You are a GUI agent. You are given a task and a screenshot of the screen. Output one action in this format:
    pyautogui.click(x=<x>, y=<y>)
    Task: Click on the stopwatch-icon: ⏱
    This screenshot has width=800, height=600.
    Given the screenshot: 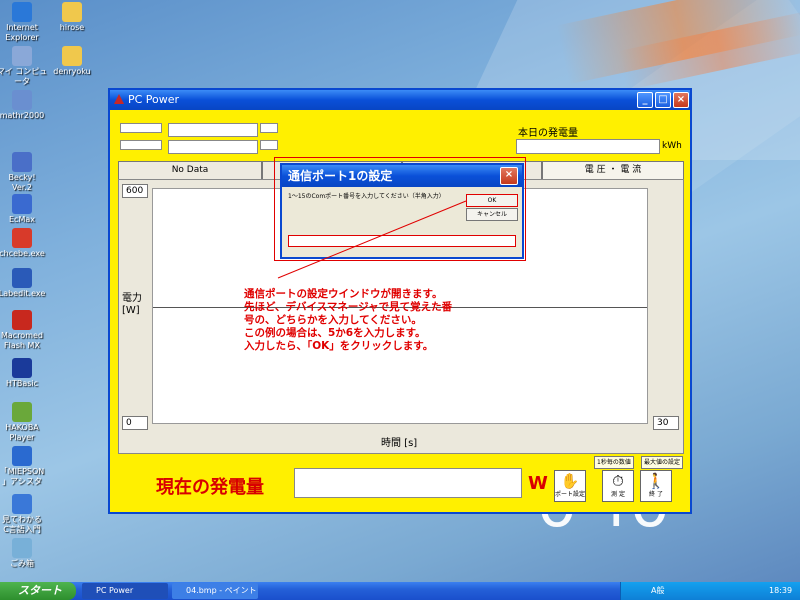 What is the action you would take?
    pyautogui.click(x=618, y=481)
    